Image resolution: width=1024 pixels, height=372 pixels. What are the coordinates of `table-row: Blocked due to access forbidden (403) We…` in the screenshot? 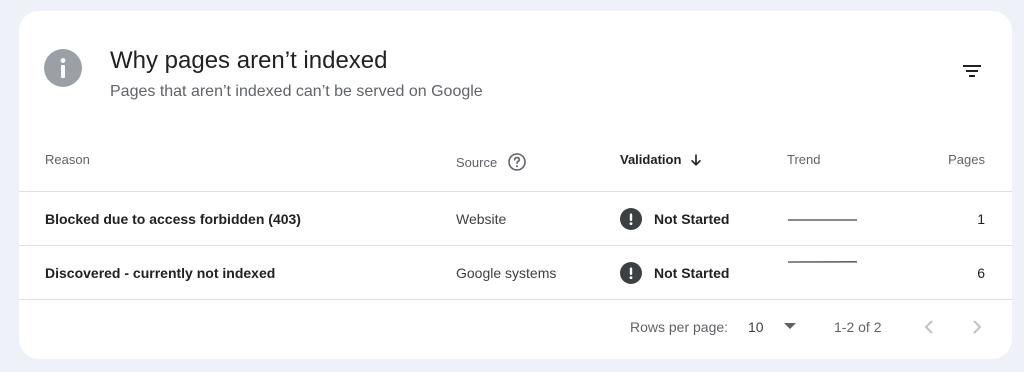 It's located at (515, 219).